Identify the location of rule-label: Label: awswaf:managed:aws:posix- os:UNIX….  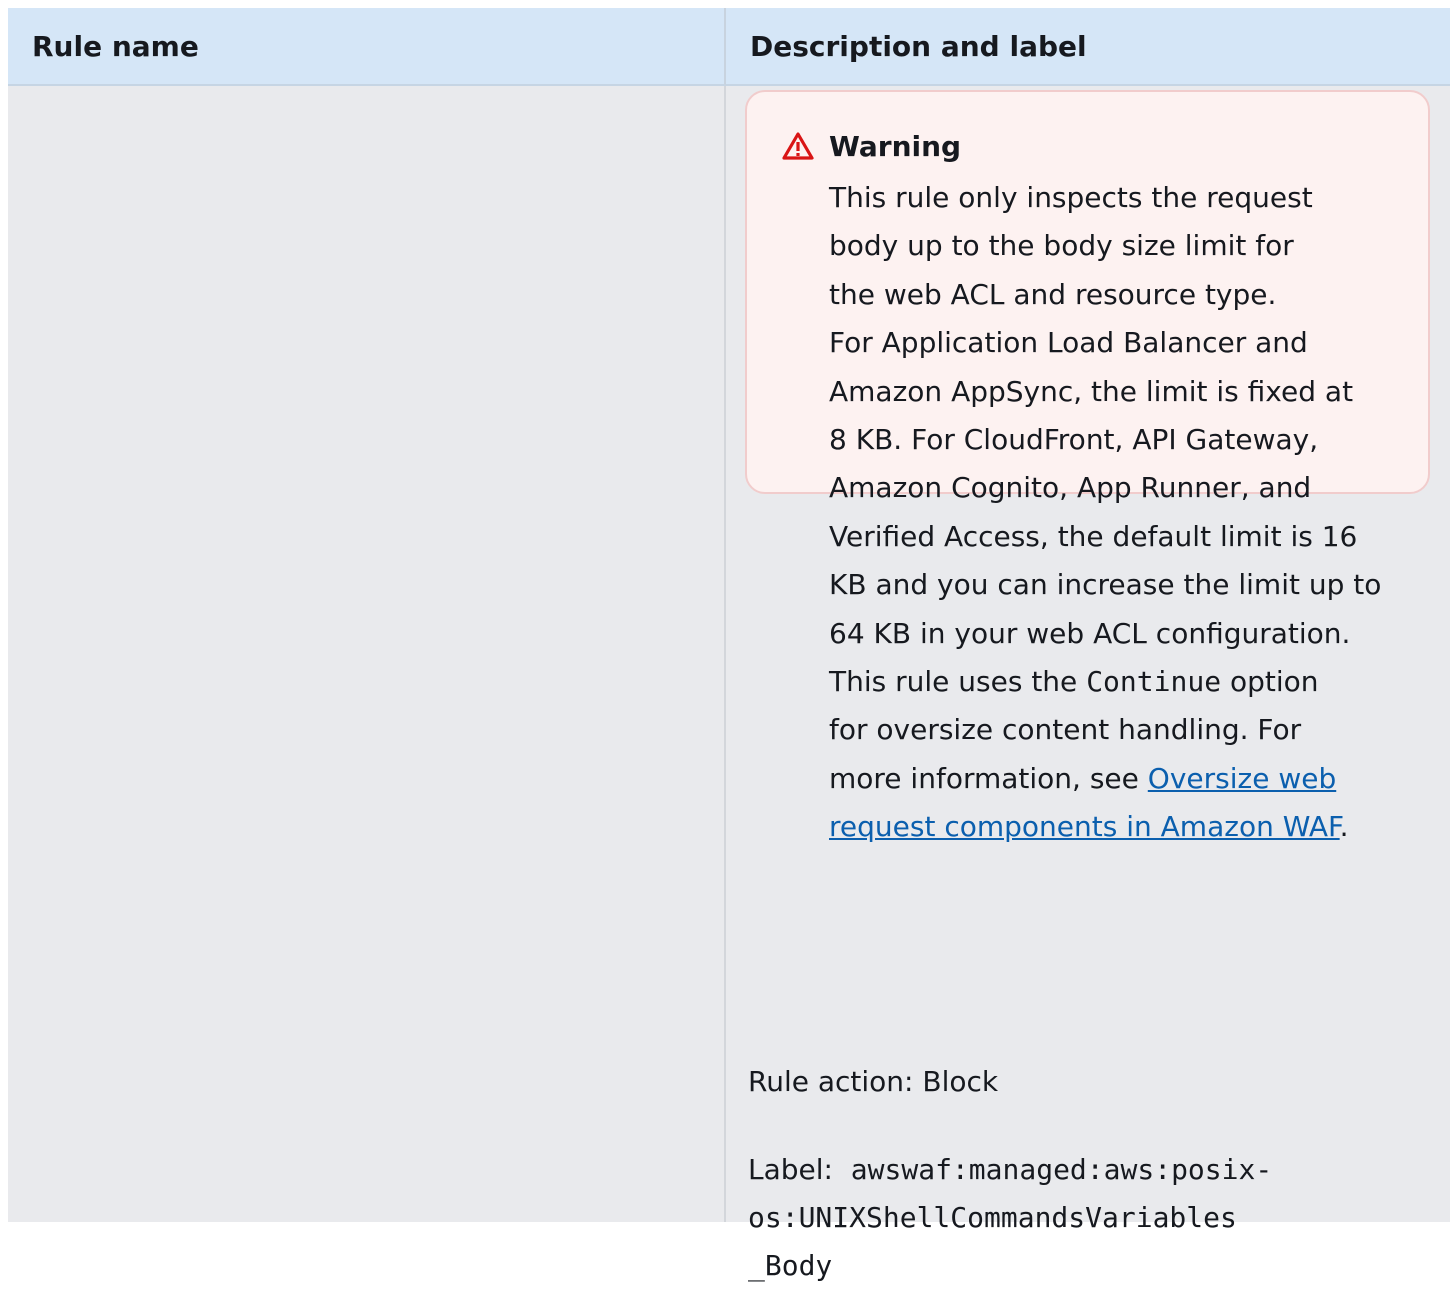
(1088, 1218).